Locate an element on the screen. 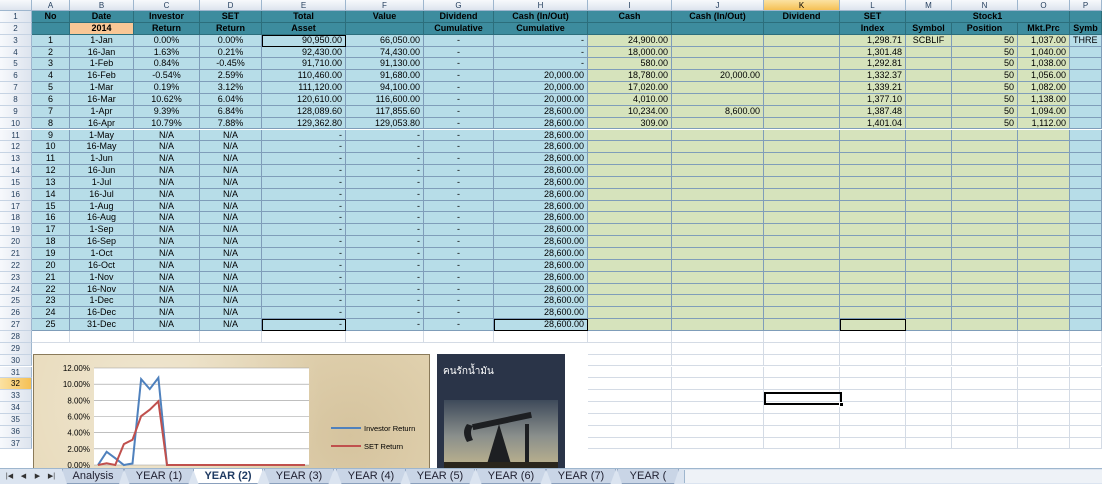 The height and width of the screenshot is (484, 1102). cell-cash-cumulative: 20,000.00 is located at coordinates (541, 76).